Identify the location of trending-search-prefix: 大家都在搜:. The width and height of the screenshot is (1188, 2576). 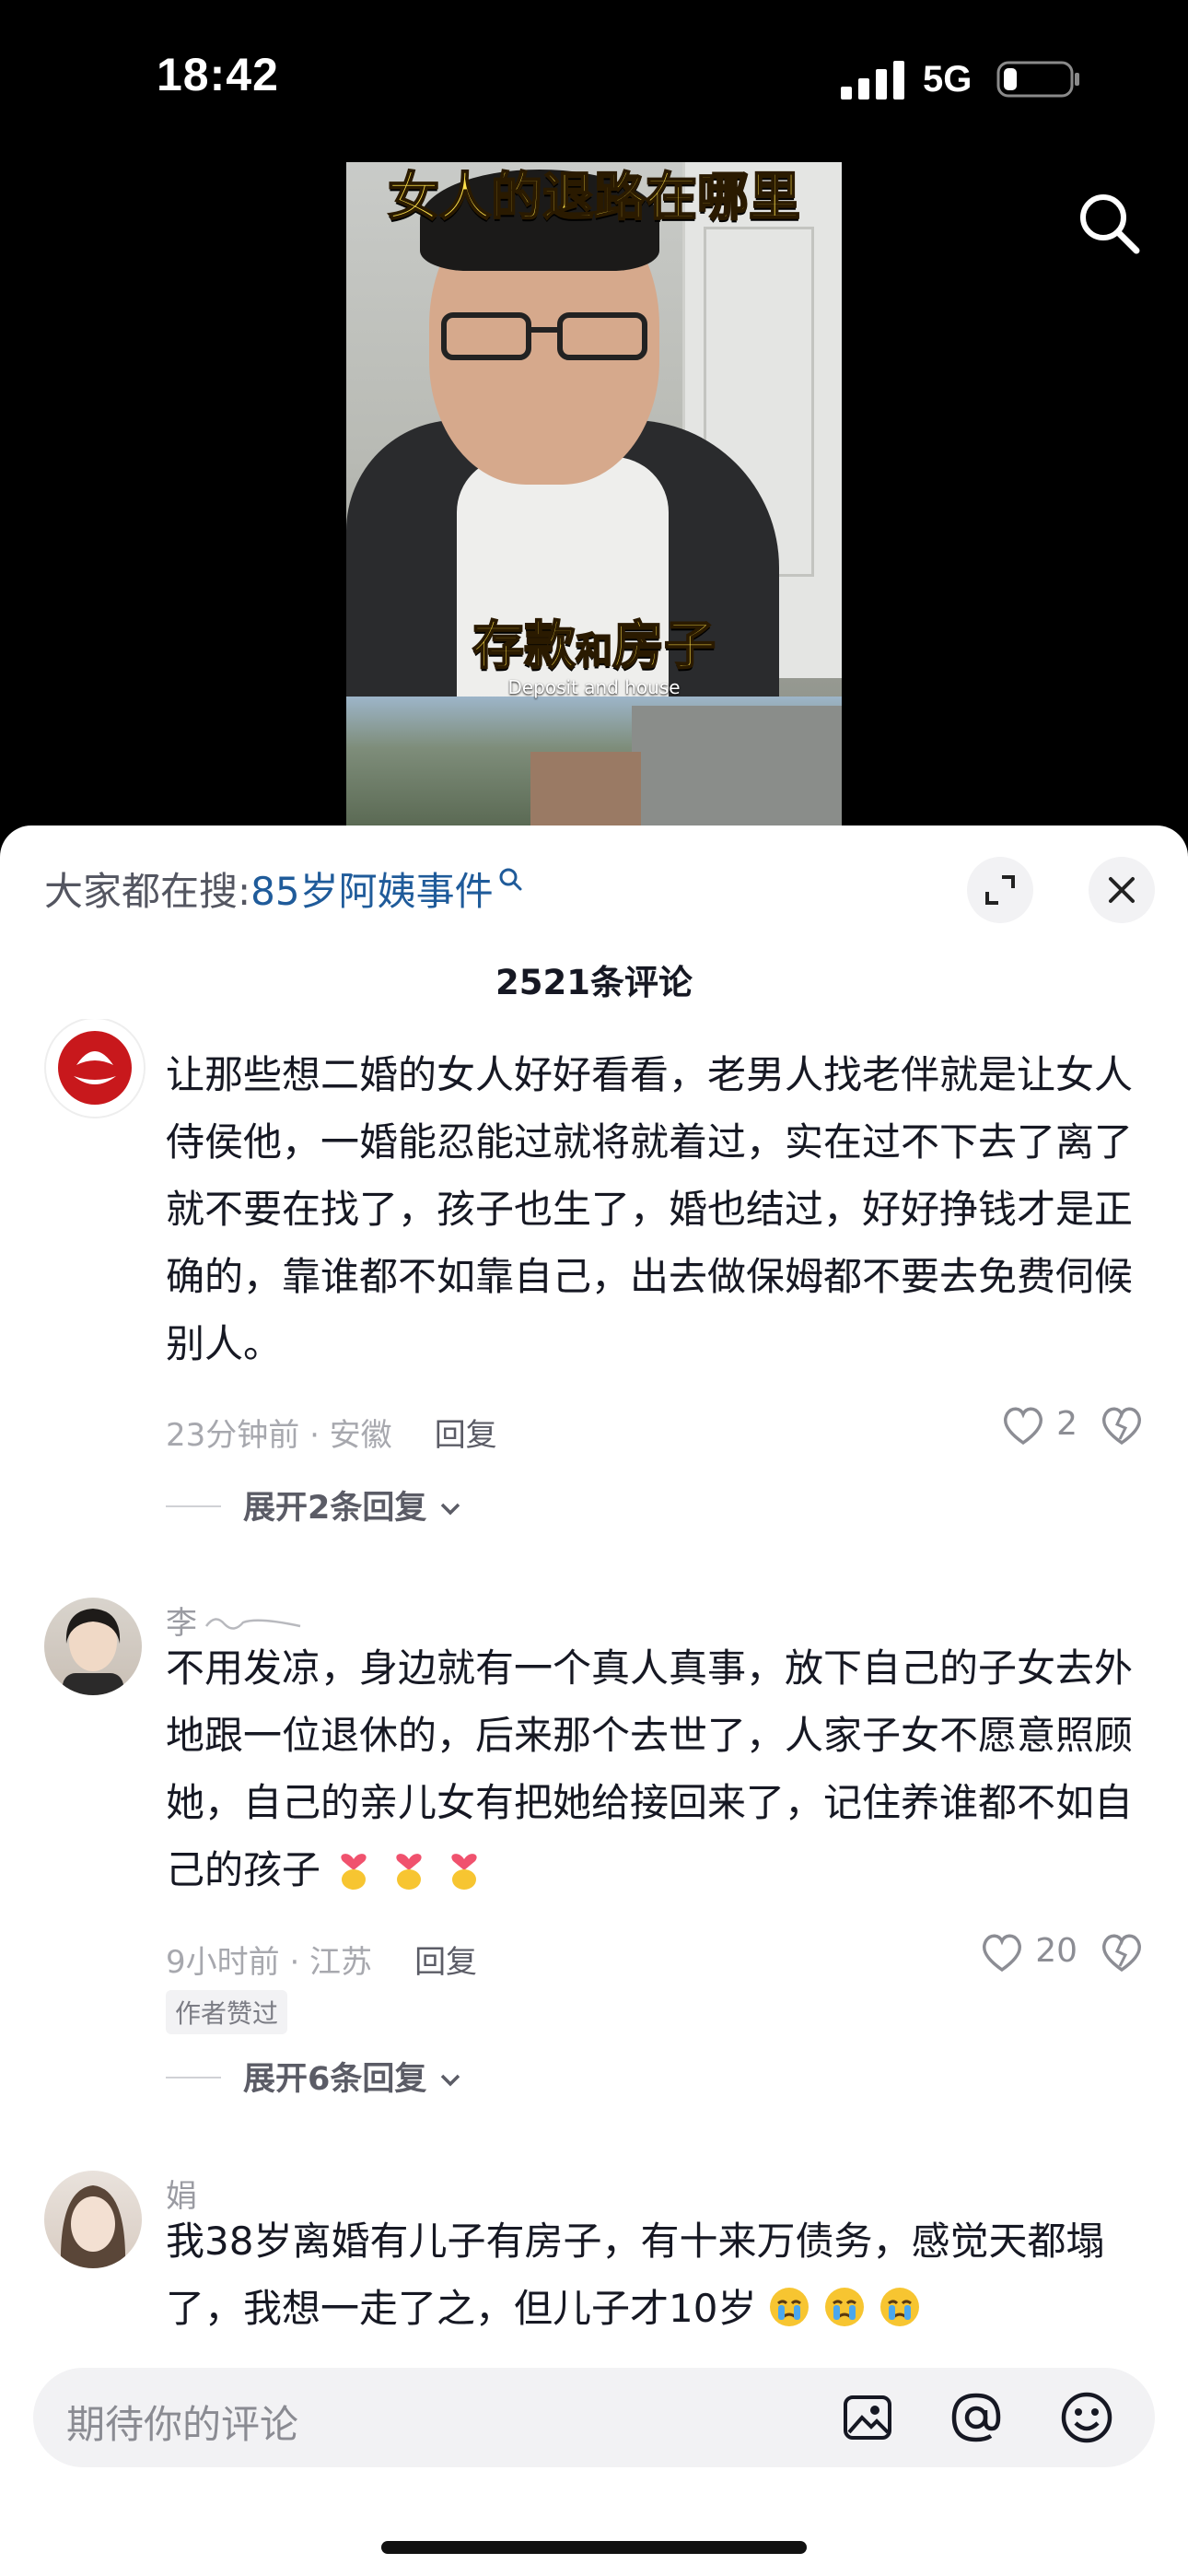
(147, 891).